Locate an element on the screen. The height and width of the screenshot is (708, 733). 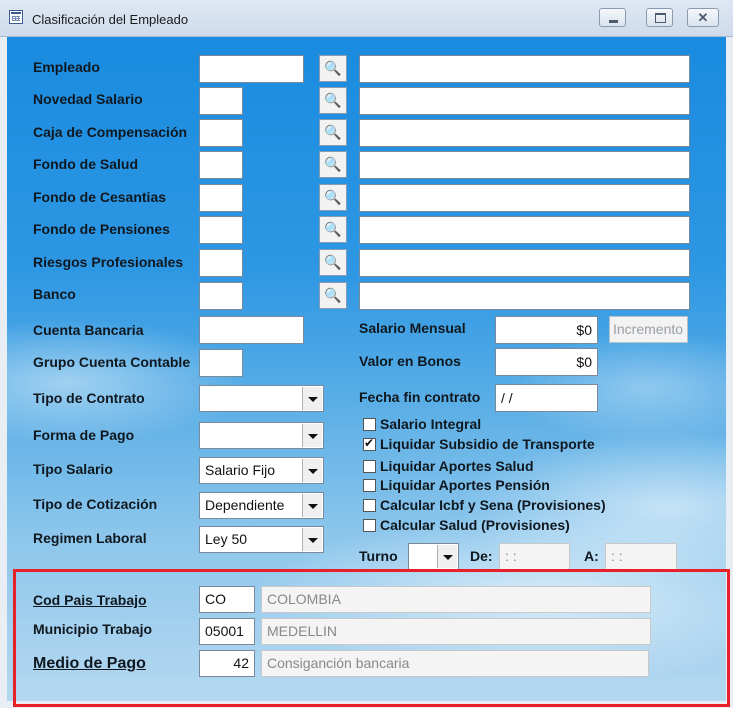
label-cuenta-bancaria: Cuenta Bancaria is located at coordinates (88, 330).